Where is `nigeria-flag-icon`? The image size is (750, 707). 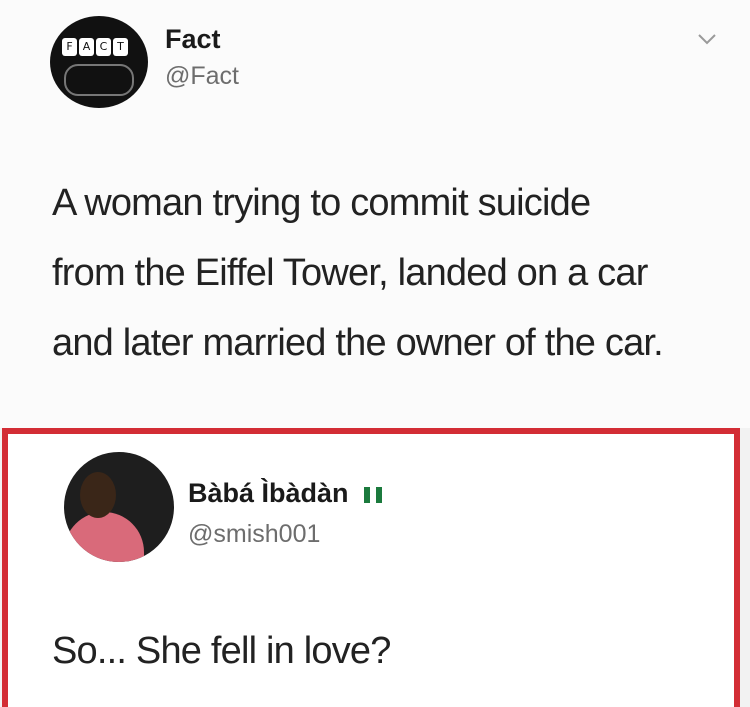
nigeria-flag-icon is located at coordinates (373, 494).